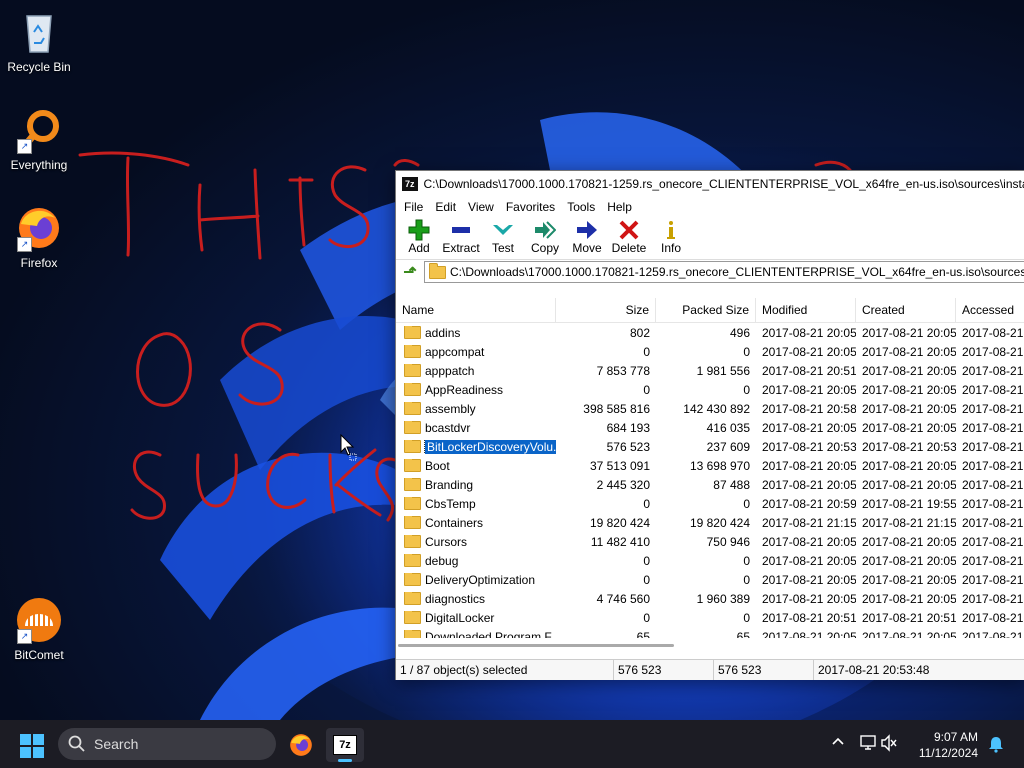 The height and width of the screenshot is (768, 1024). What do you see at coordinates (716, 408) in the screenshot?
I see `file-packed-size: 142 430 892` at bounding box center [716, 408].